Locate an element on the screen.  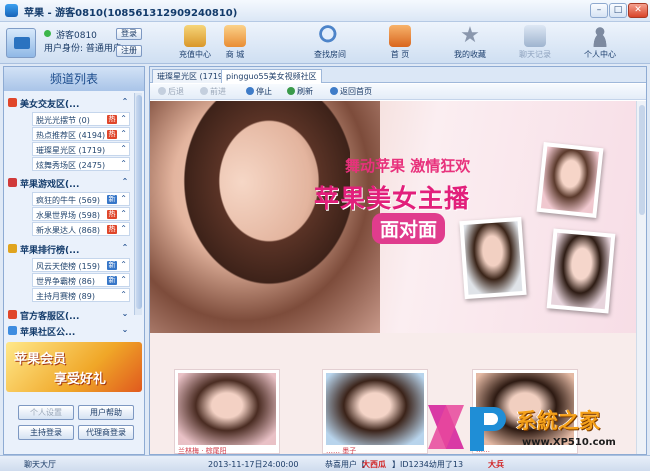
host-photo is located at coordinates (227, 409).